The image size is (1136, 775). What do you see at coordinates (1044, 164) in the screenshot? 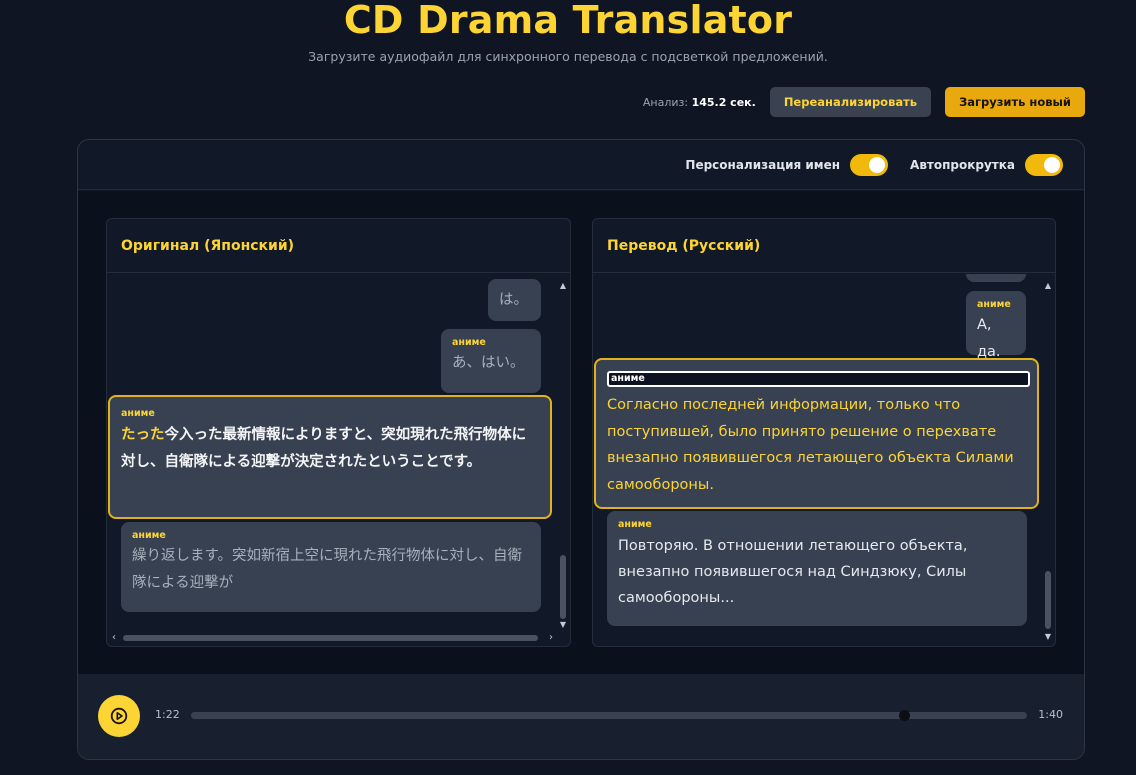
I see `autoscroll-toggle` at bounding box center [1044, 164].